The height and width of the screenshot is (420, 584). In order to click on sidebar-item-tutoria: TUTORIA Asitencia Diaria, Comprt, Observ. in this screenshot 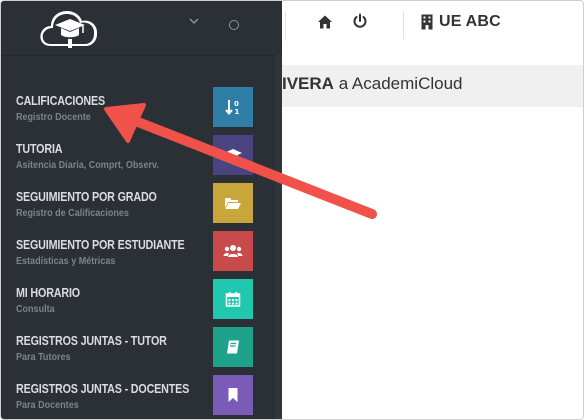, I will do `click(141, 155)`.